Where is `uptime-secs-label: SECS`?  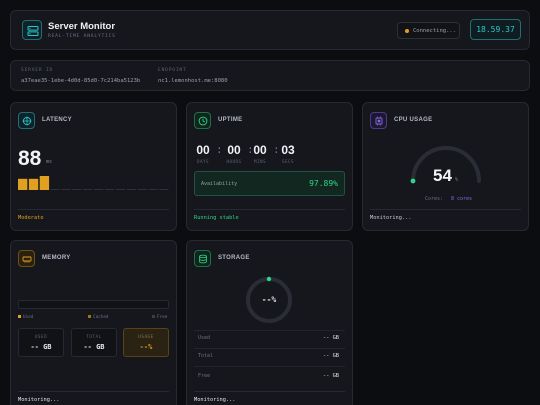 uptime-secs-label: SECS is located at coordinates (288, 161).